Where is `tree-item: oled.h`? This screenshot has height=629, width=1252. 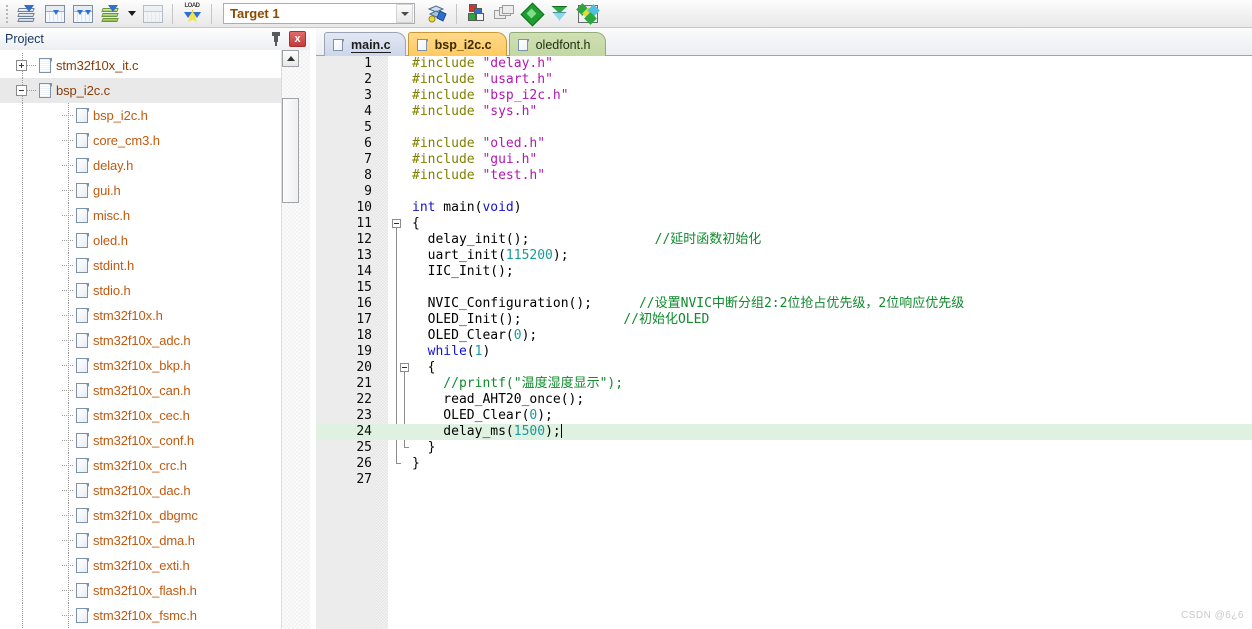 tree-item: oled.h is located at coordinates (146, 240).